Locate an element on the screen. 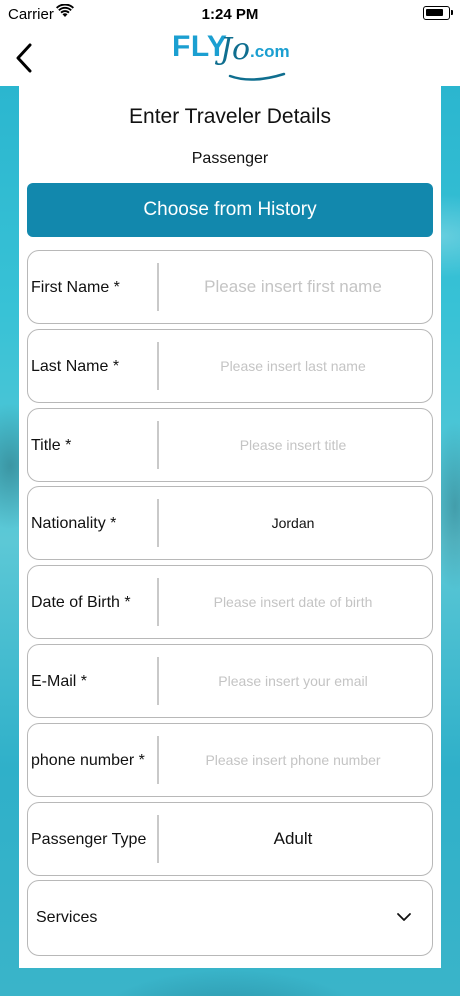  passenger-type-row: Passenger Type is located at coordinates (230, 839).